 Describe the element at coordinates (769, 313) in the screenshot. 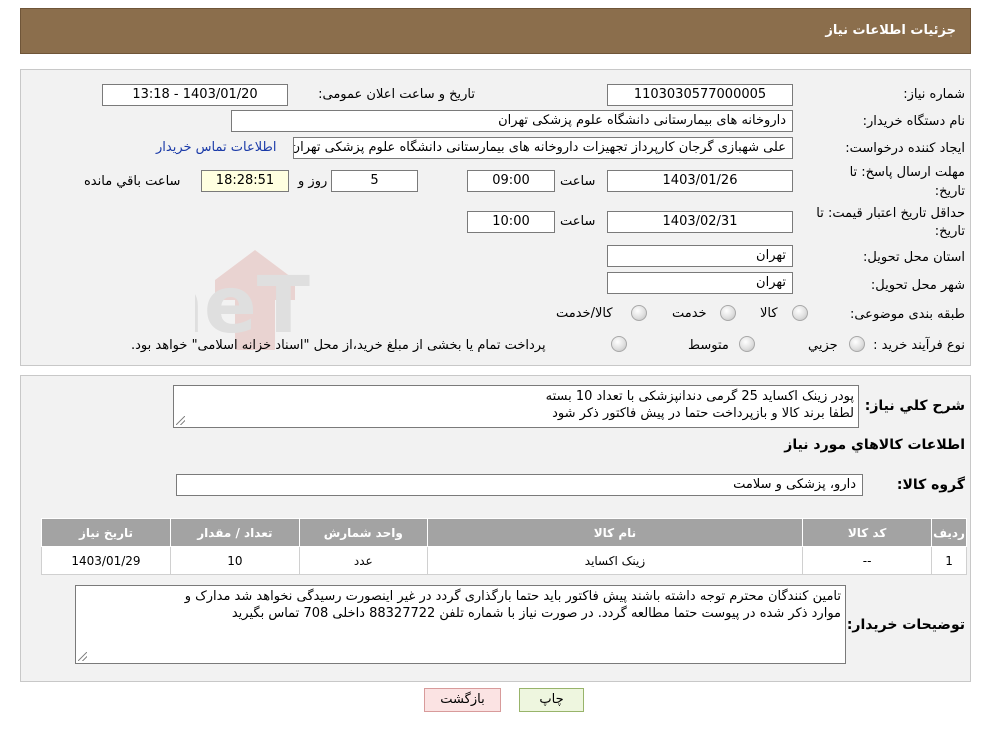

I see `category-option-goods: کالا` at that location.